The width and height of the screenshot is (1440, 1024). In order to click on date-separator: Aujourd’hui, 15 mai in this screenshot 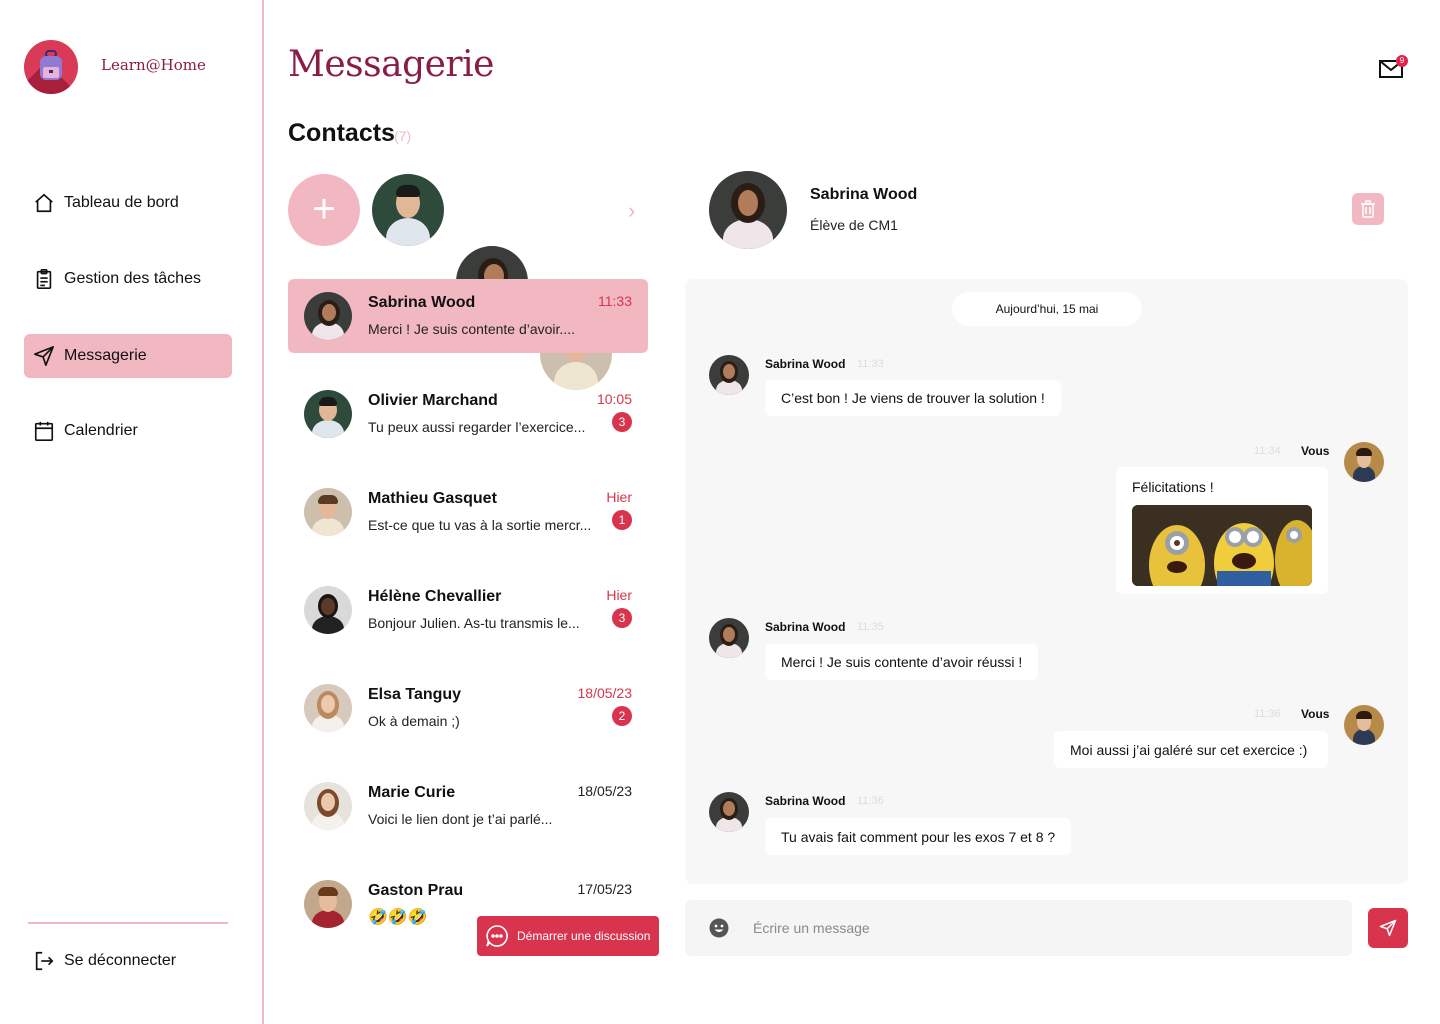, I will do `click(1047, 309)`.